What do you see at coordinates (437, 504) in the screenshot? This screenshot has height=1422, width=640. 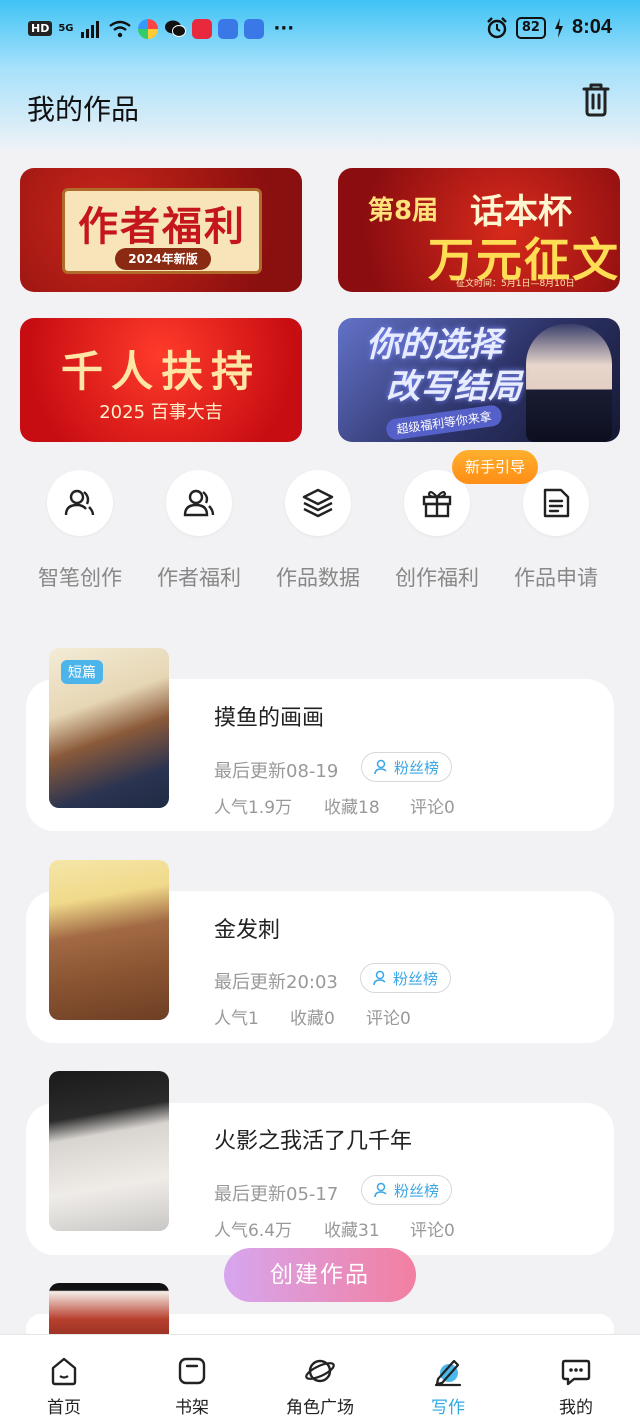 I see `gift-icon` at bounding box center [437, 504].